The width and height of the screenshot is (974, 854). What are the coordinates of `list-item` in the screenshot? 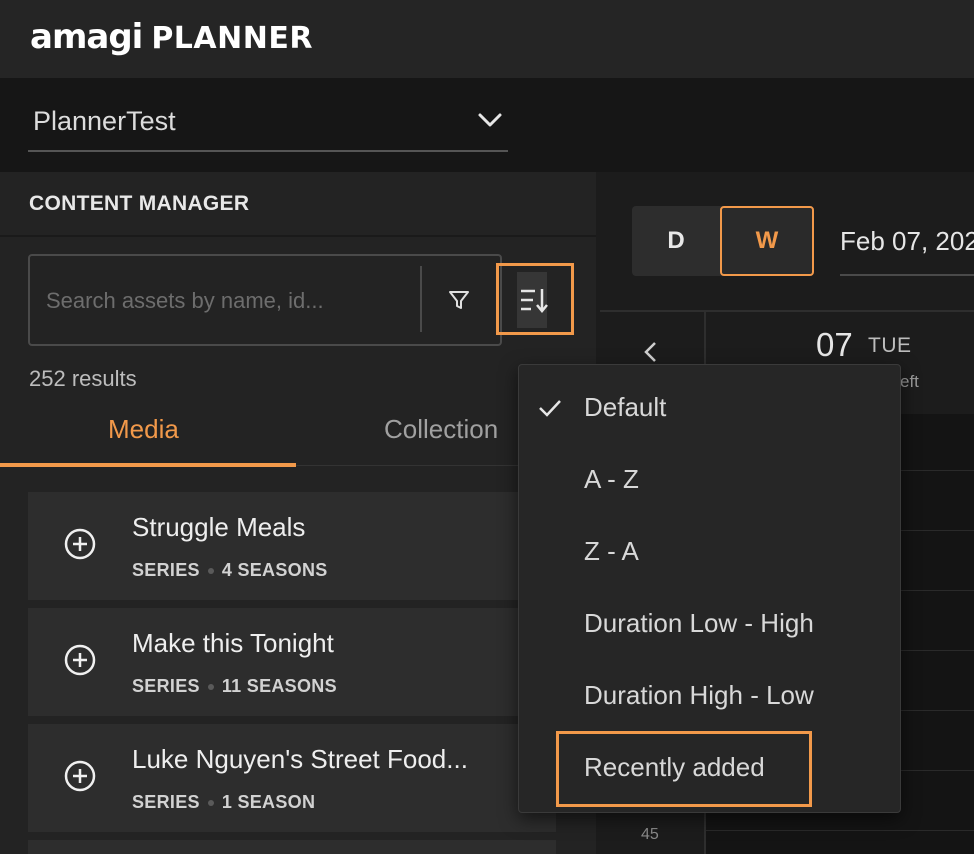 It's located at (292, 847).